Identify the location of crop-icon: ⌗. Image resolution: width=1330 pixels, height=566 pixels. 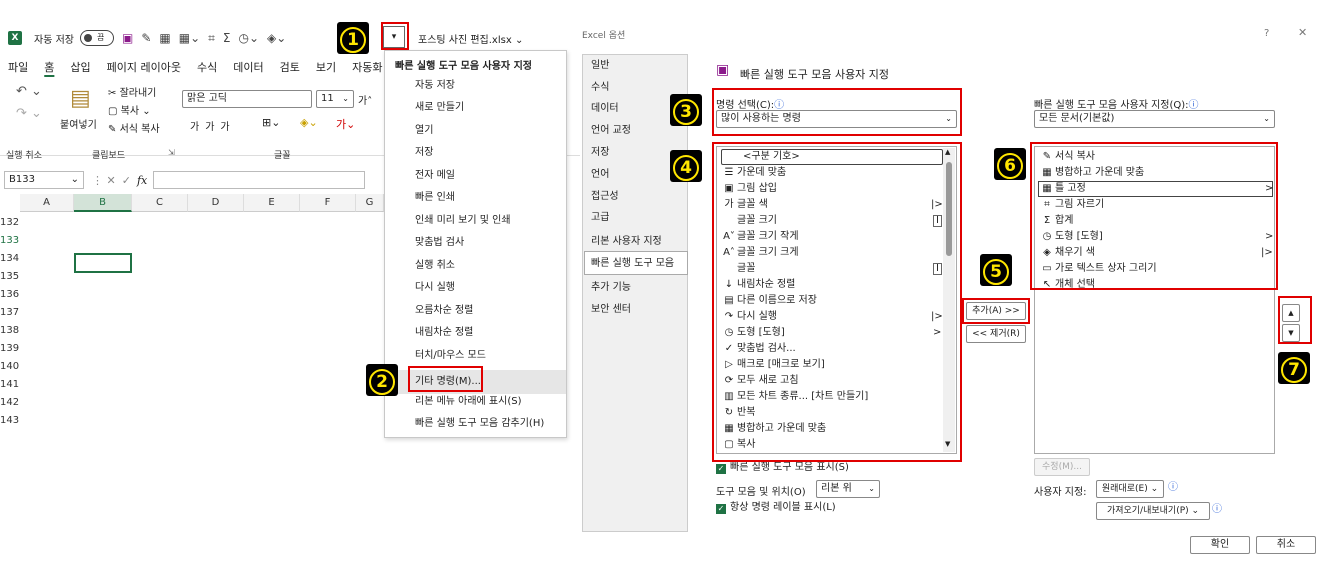
(211, 38).